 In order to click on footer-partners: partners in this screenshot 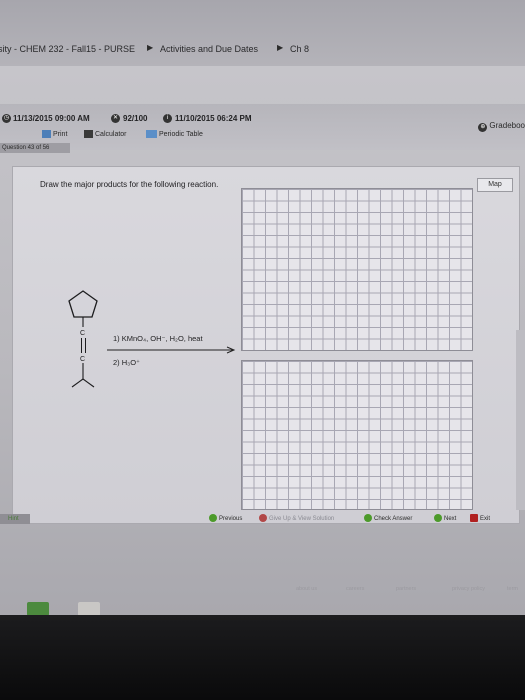, I will do `click(406, 589)`.